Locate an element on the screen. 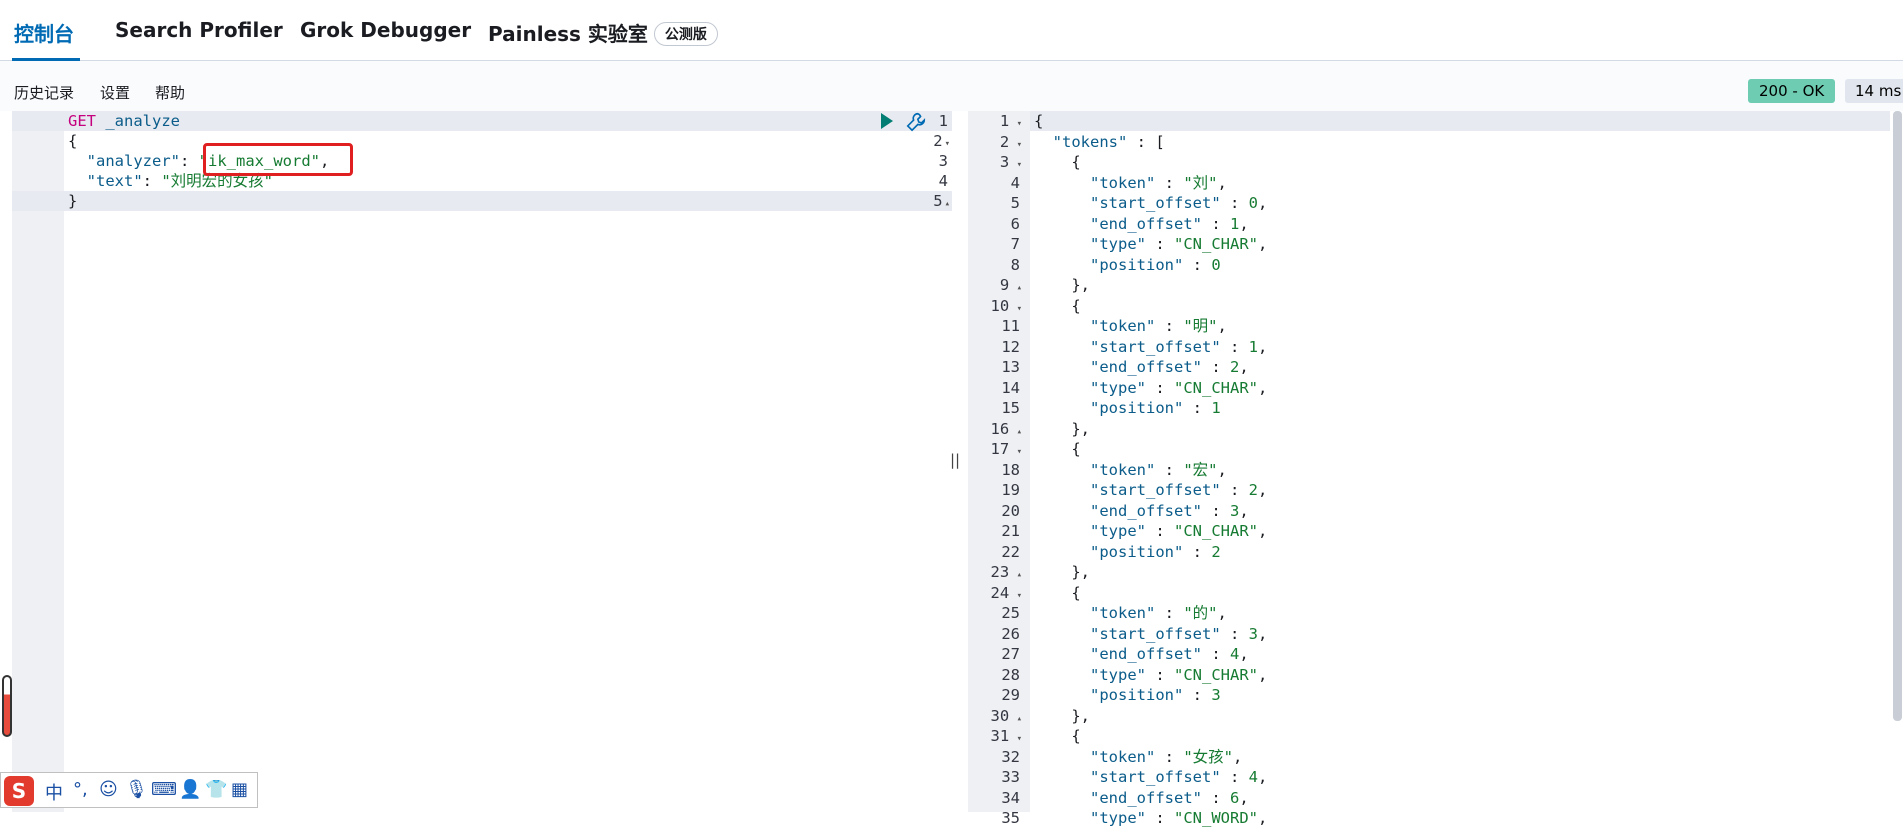  line-number: 23 ▴ is located at coordinates (1006, 572).